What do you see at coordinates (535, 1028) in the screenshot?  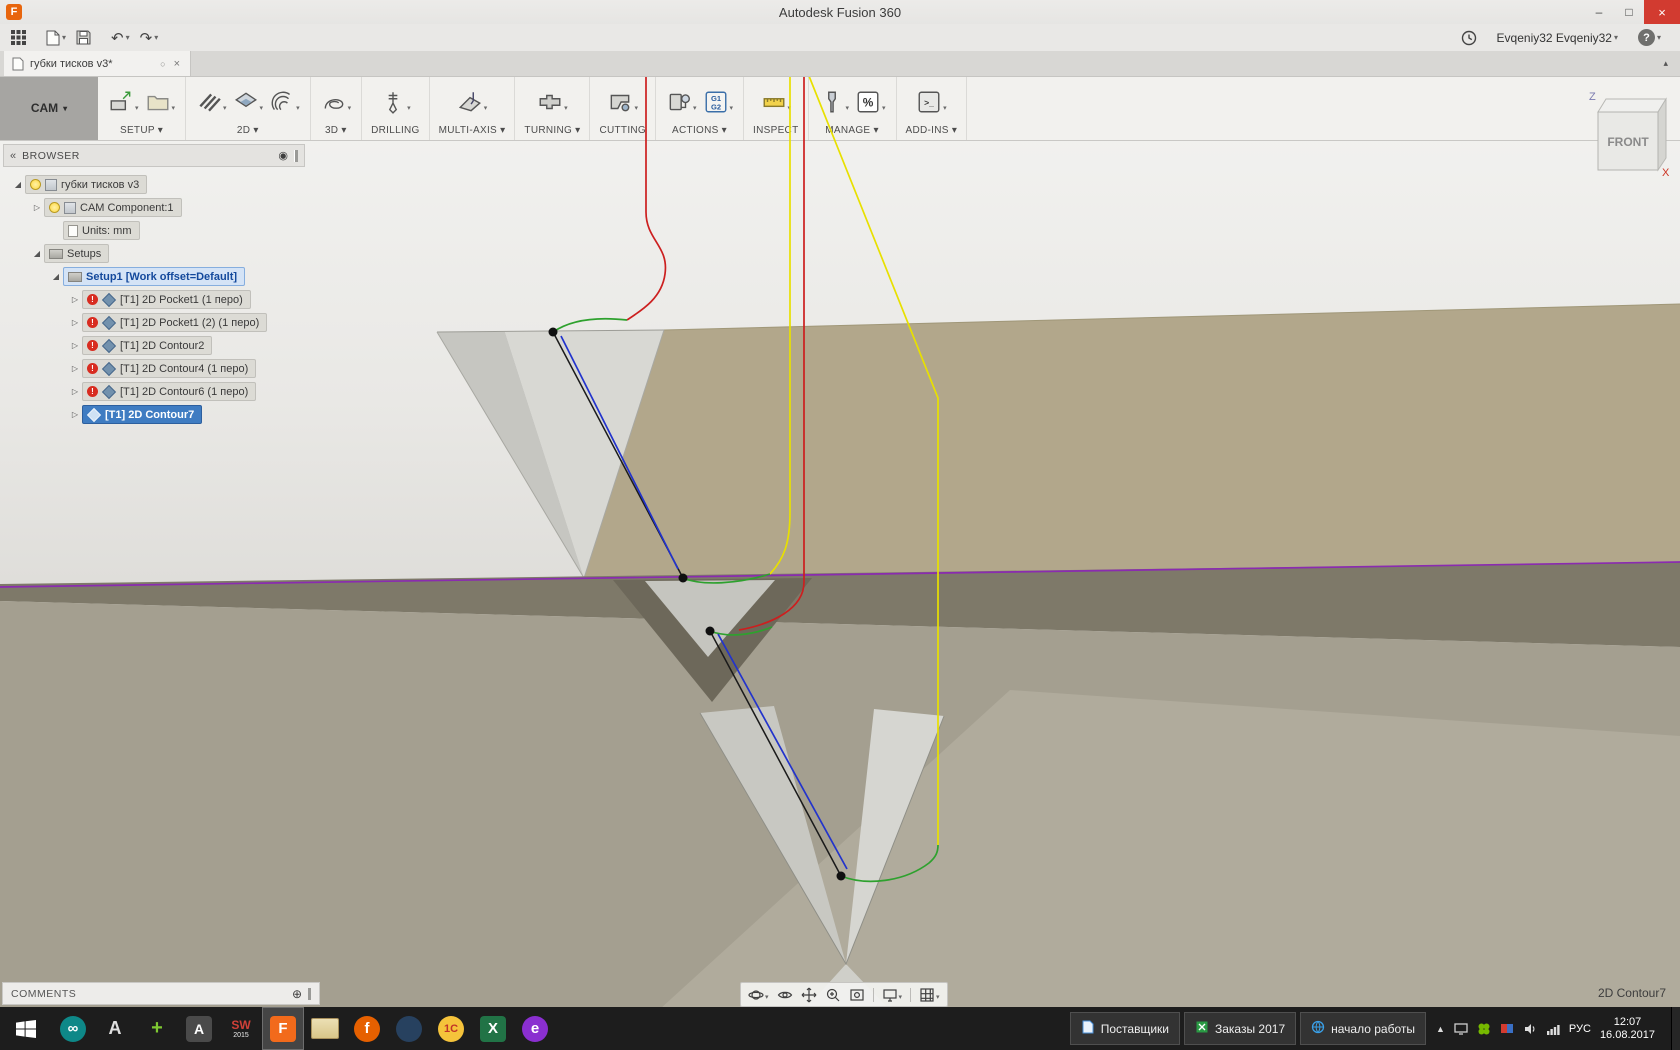 I see `taskbar-app-purple-e: e` at bounding box center [535, 1028].